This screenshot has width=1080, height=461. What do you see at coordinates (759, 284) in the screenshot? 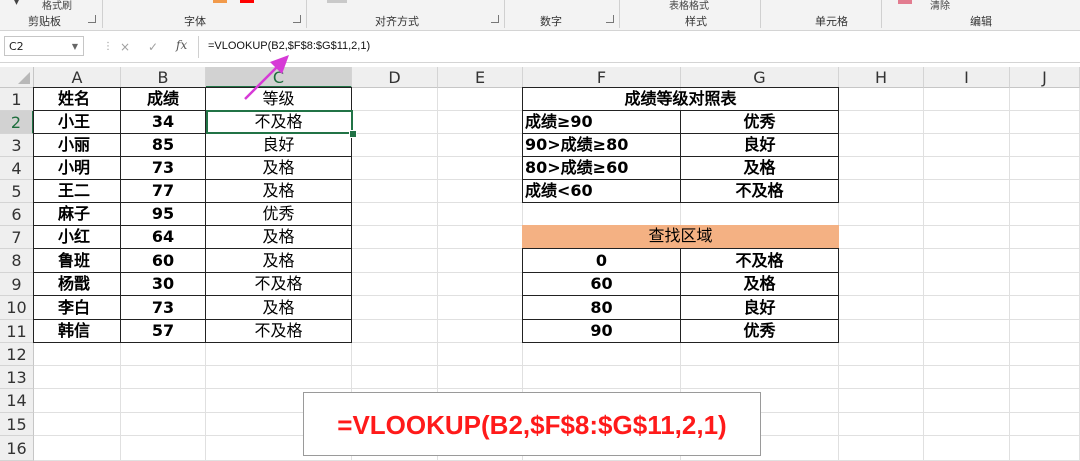
I see `lookup-grade-cell: 及格` at bounding box center [759, 284].